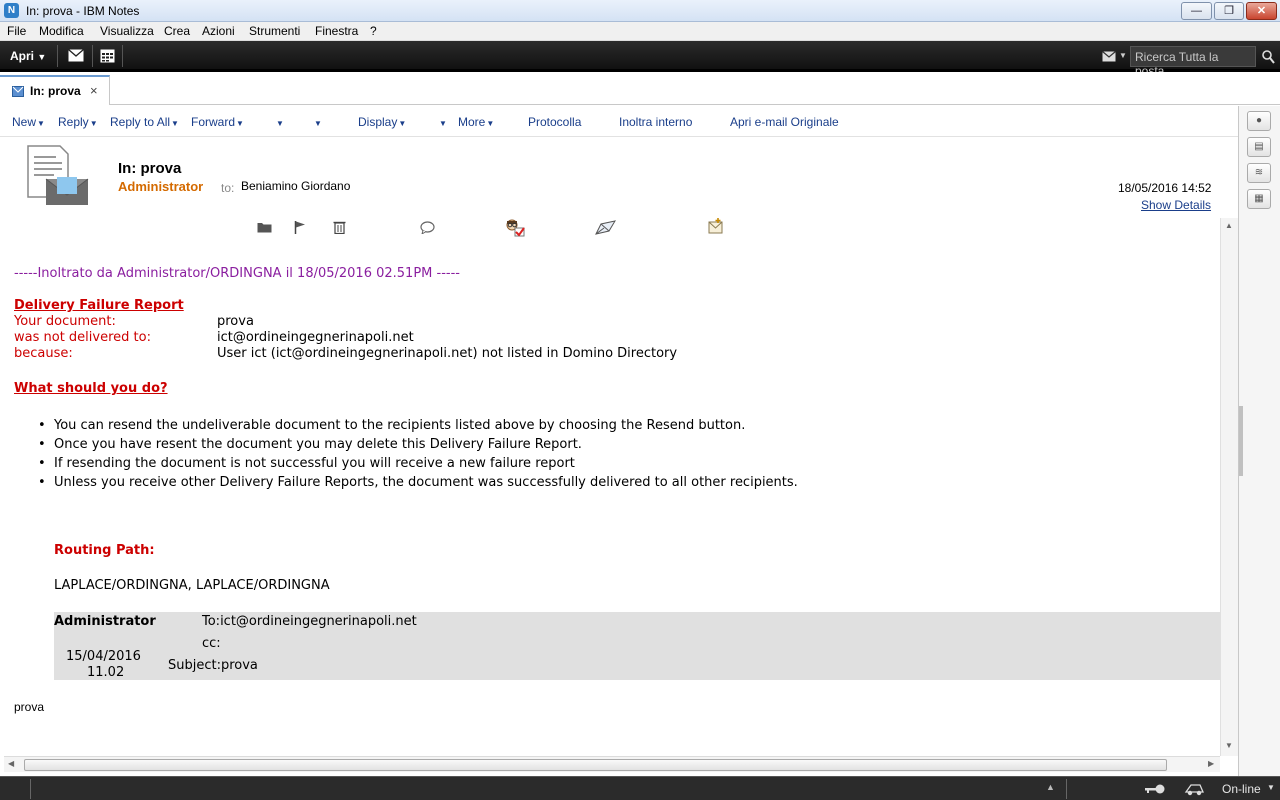  Describe the element at coordinates (1176, 205) in the screenshot. I see `show-details-link: Show Details` at that location.